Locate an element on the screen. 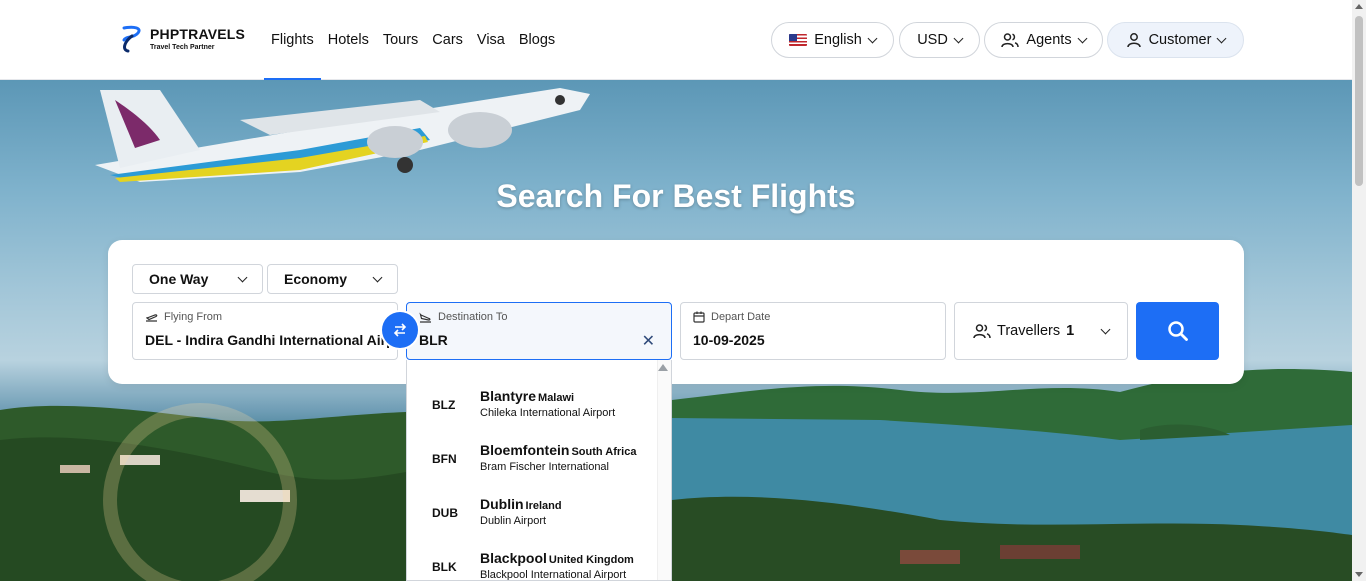 The width and height of the screenshot is (1366, 581). customer-label: Customer is located at coordinates (1180, 40).